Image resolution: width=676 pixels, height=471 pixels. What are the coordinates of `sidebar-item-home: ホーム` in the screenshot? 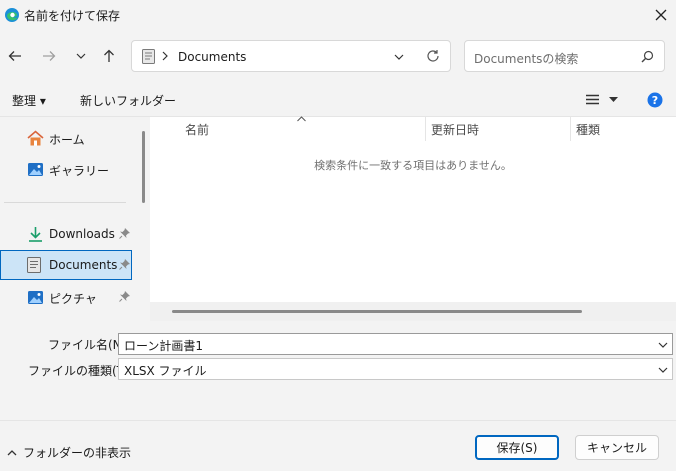 It's located at (66, 138).